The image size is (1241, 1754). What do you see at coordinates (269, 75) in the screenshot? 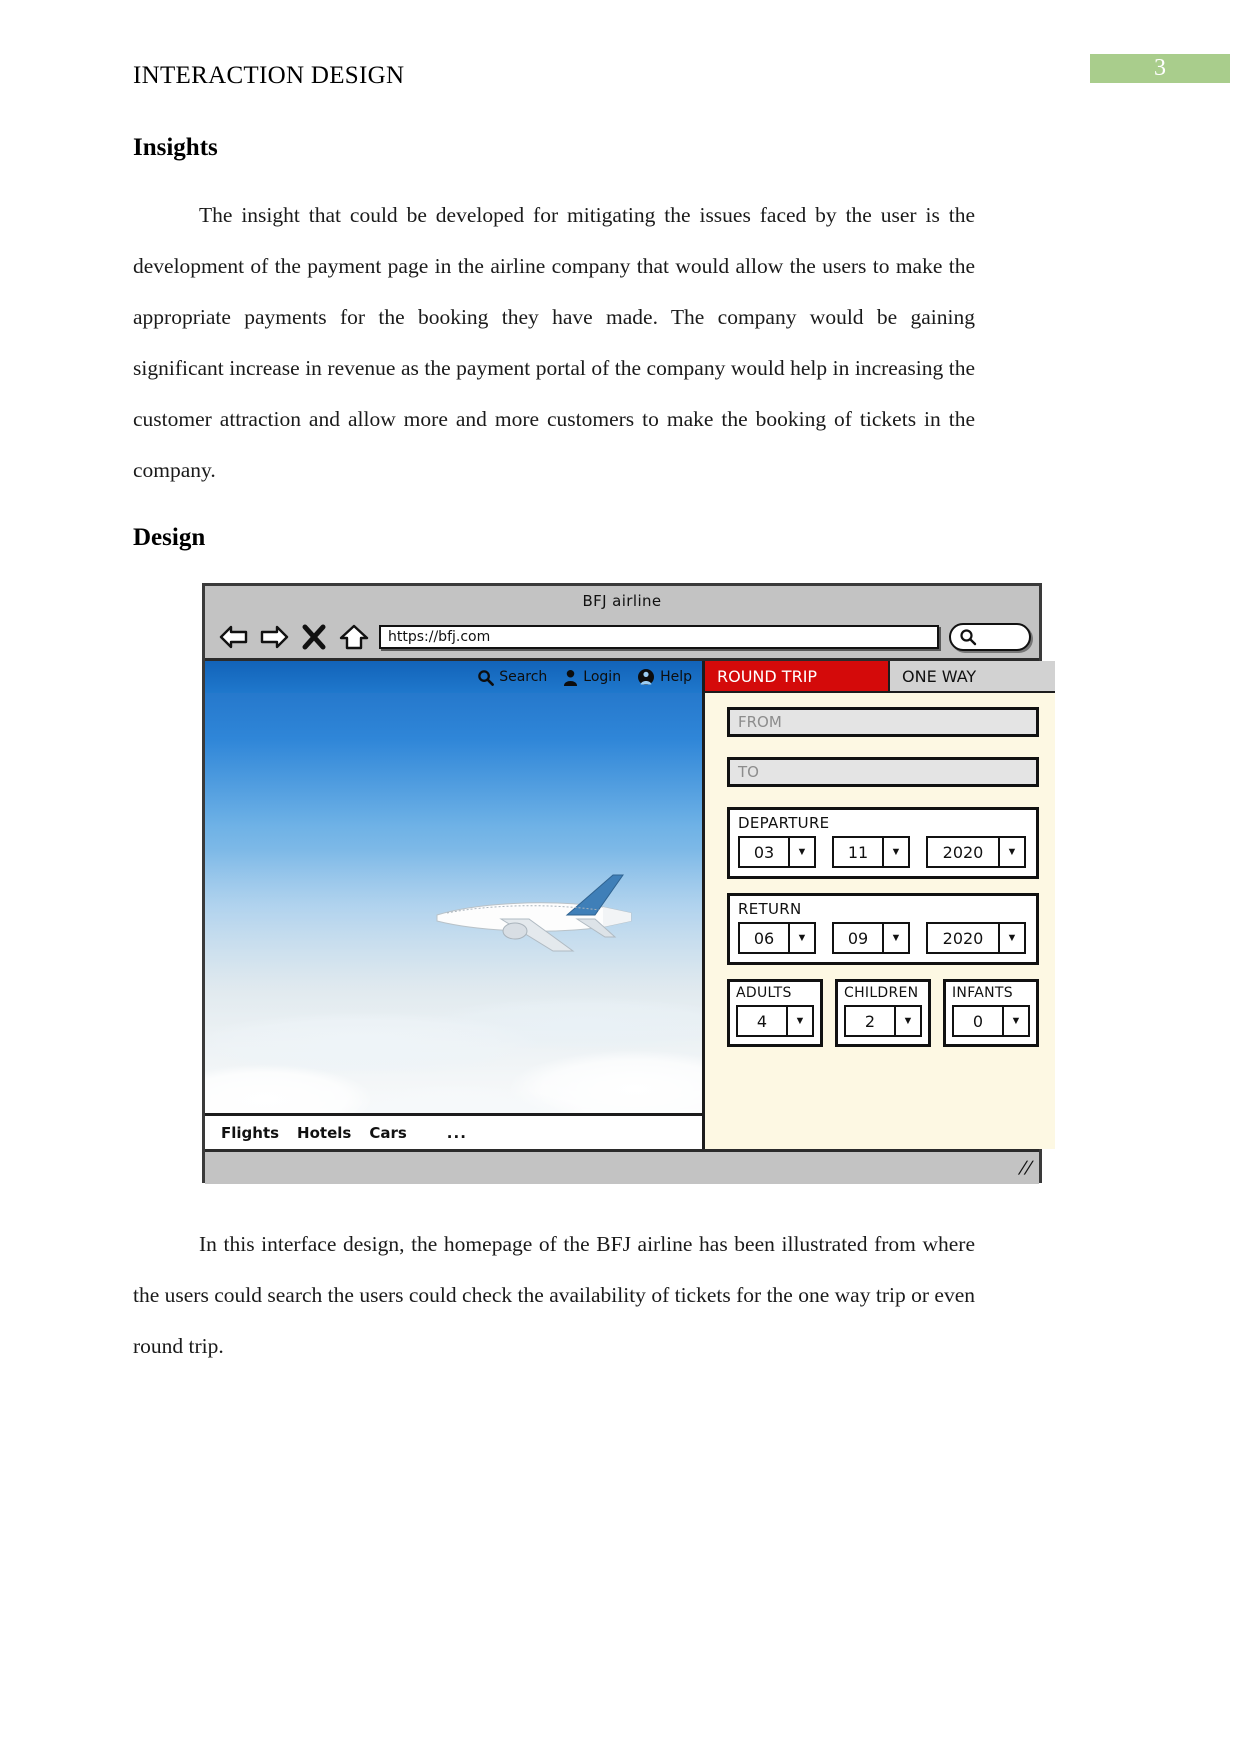
I see `running-head: INTERACTION DESIGN` at bounding box center [269, 75].